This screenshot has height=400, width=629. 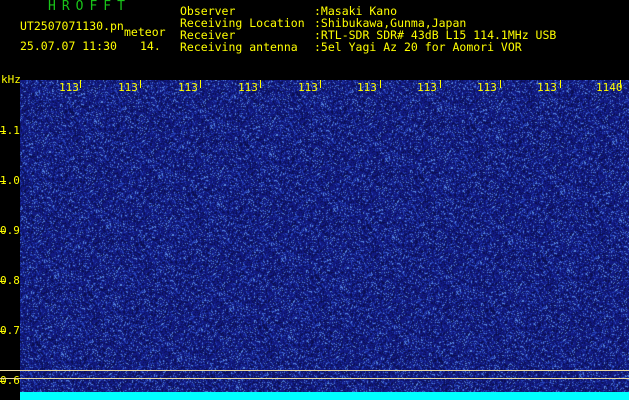 I want to click on event-count: 14., so click(x=150, y=46).